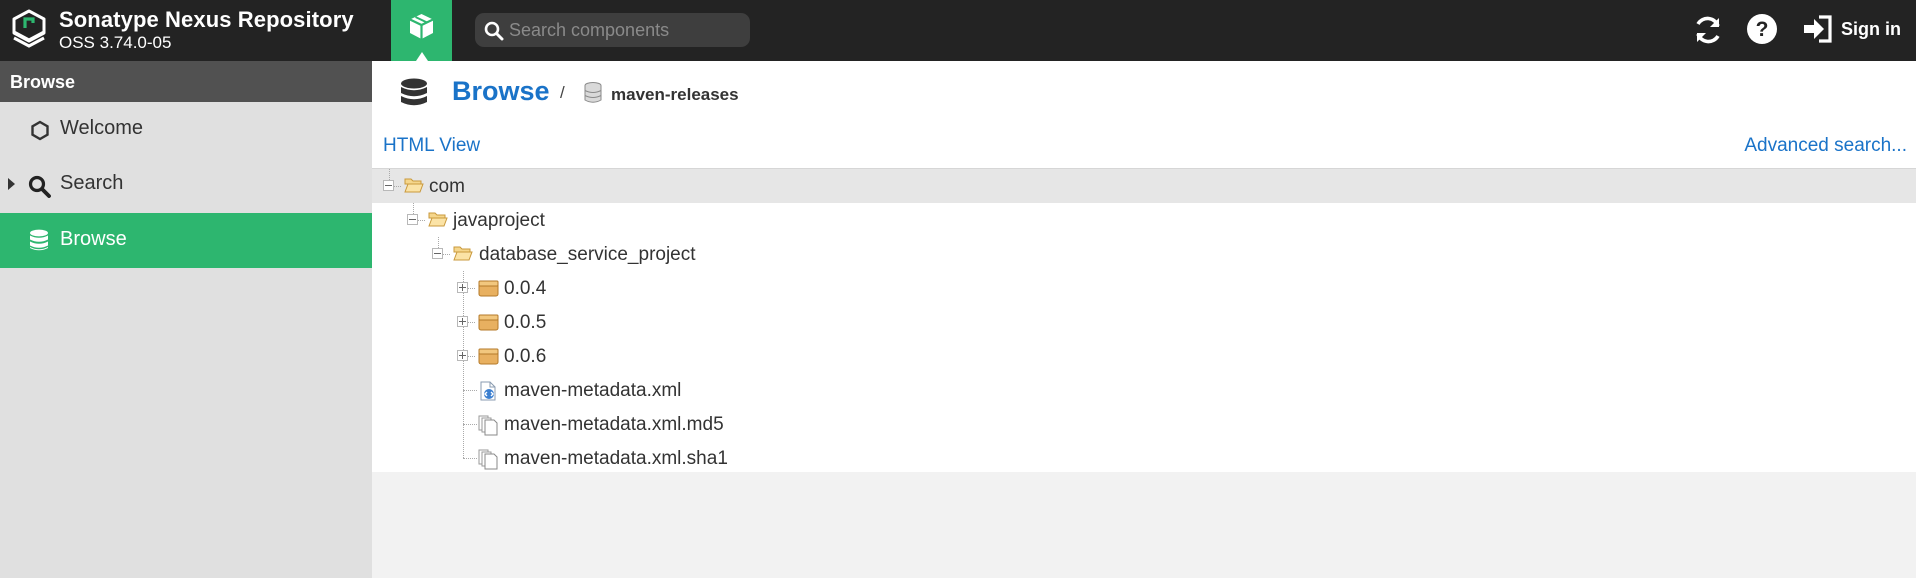 The height and width of the screenshot is (578, 1916). I want to click on tree-node: maven-metadata.xml, so click(1144, 390).